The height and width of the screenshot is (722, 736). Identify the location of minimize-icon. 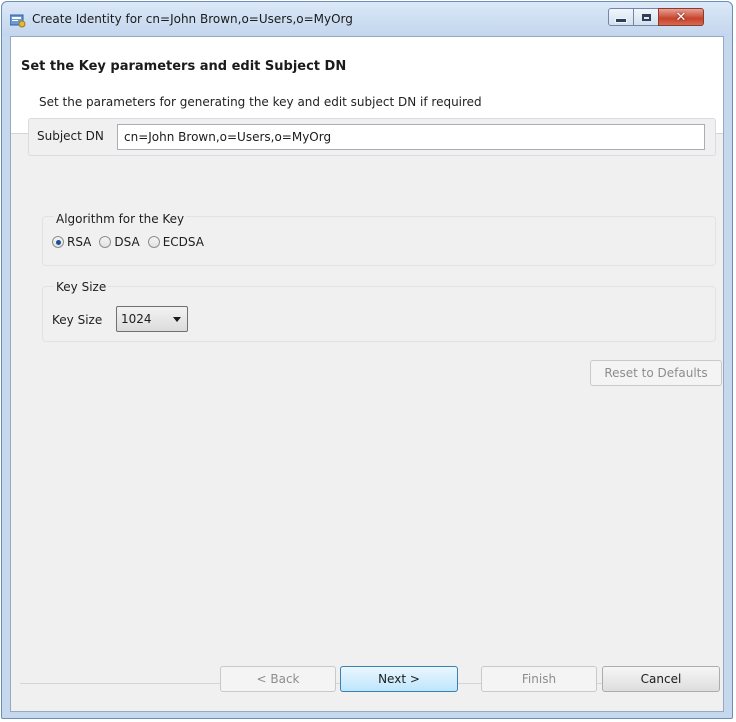
(621, 20).